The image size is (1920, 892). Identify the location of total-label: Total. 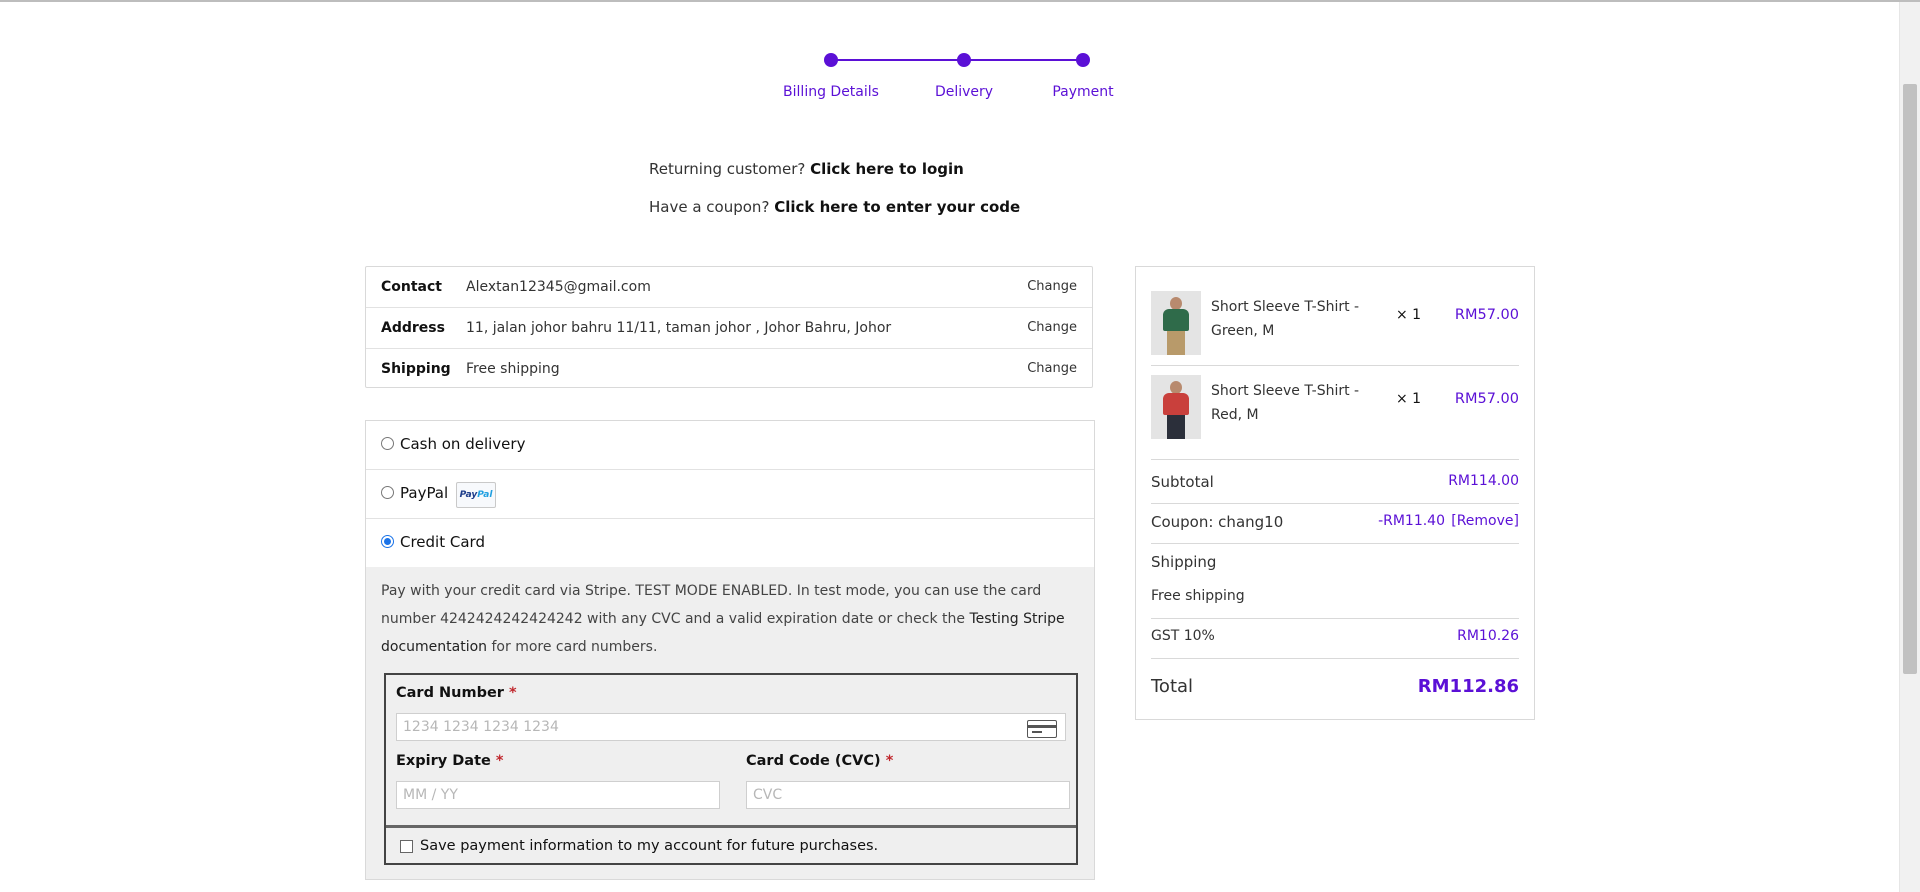
(1172, 686).